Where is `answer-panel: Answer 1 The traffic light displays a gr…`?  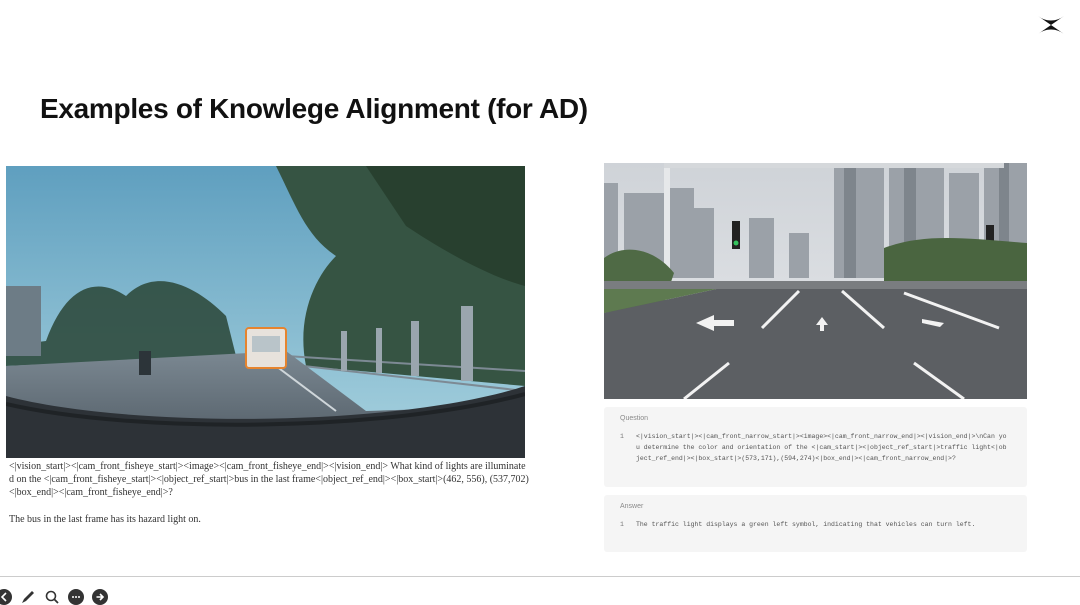
answer-panel: Answer 1 The traffic light displays a gr… is located at coordinates (815, 523).